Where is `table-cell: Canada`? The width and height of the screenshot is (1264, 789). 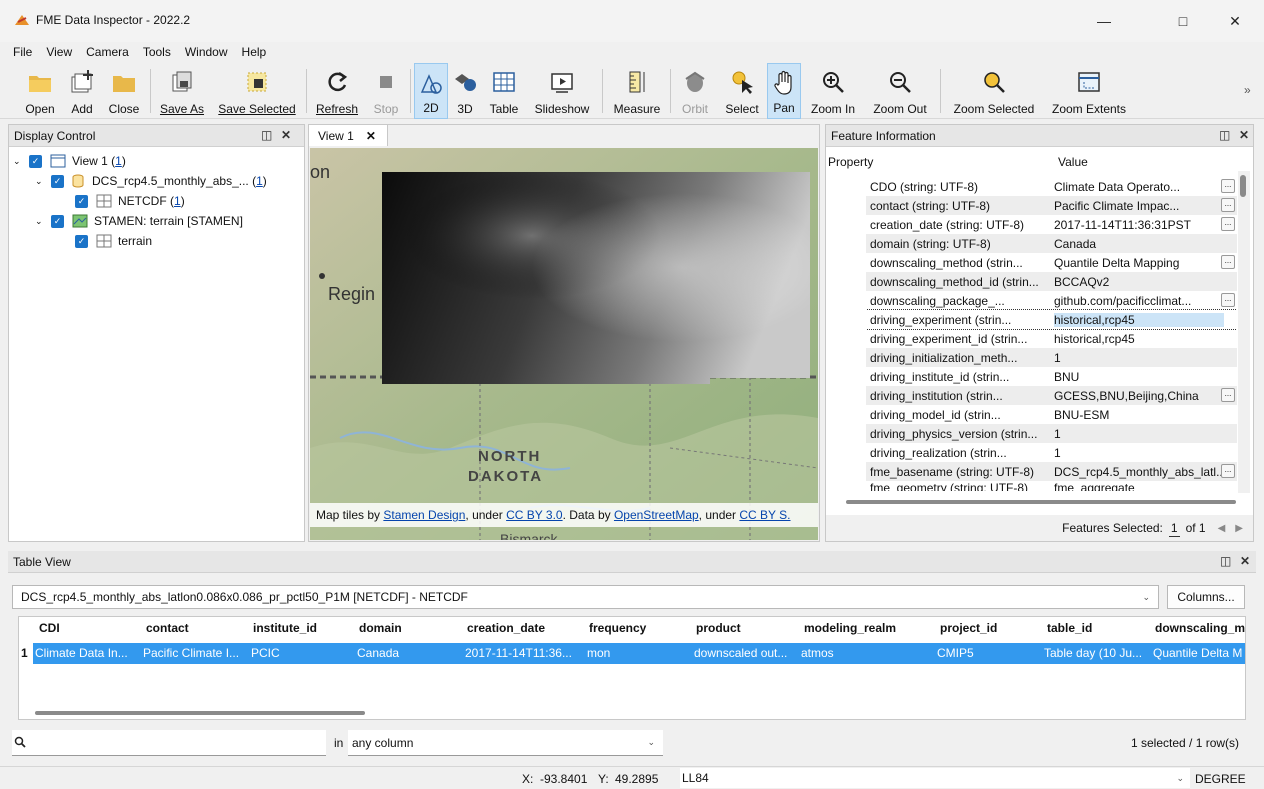
table-cell: Canada is located at coordinates (410, 653).